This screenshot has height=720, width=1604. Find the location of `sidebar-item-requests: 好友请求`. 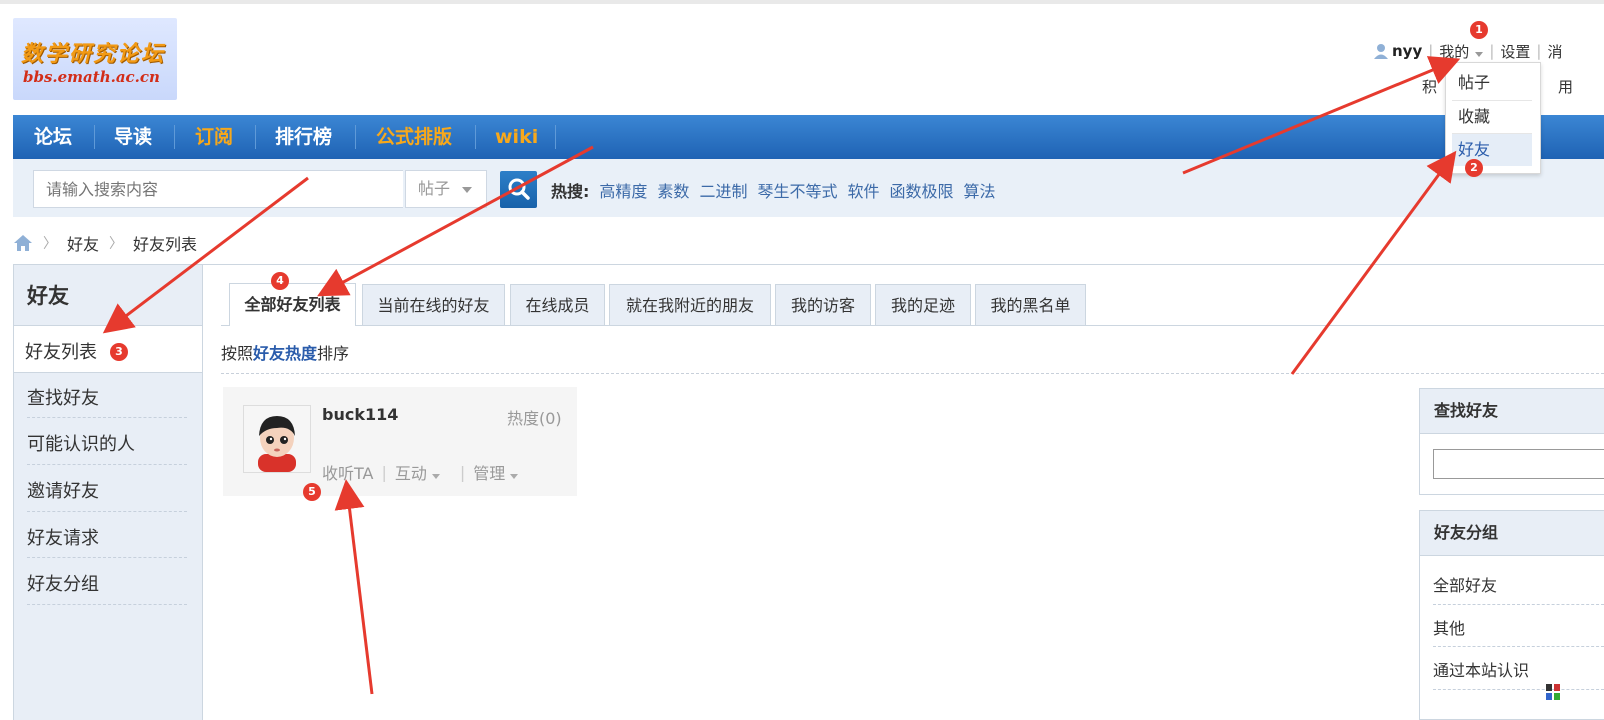

sidebar-item-requests: 好友请求 is located at coordinates (63, 537).